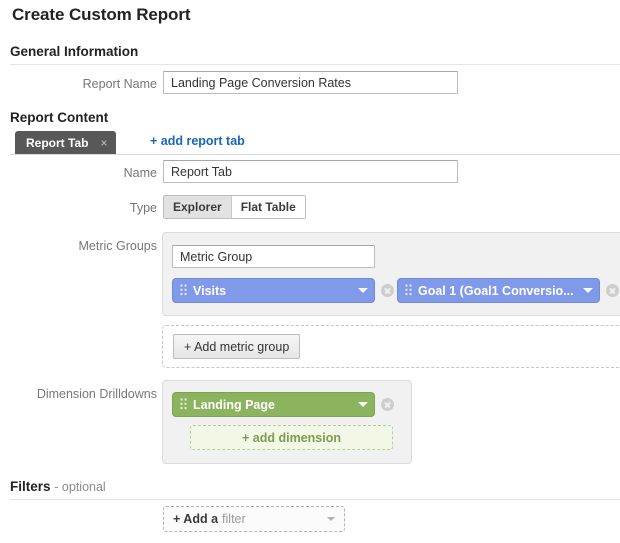  Describe the element at coordinates (387, 404) in the screenshot. I see `remove-dimension-landing-page-icon` at that location.